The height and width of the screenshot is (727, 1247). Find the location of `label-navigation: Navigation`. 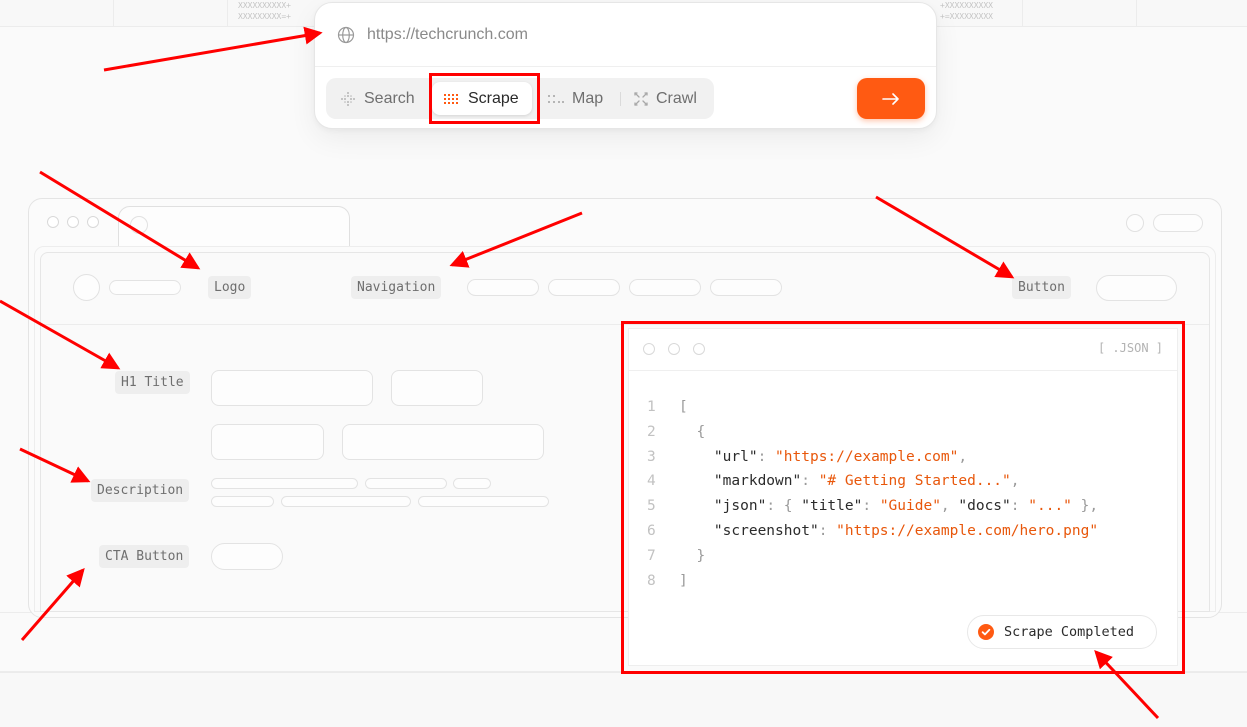

label-navigation: Navigation is located at coordinates (396, 287).